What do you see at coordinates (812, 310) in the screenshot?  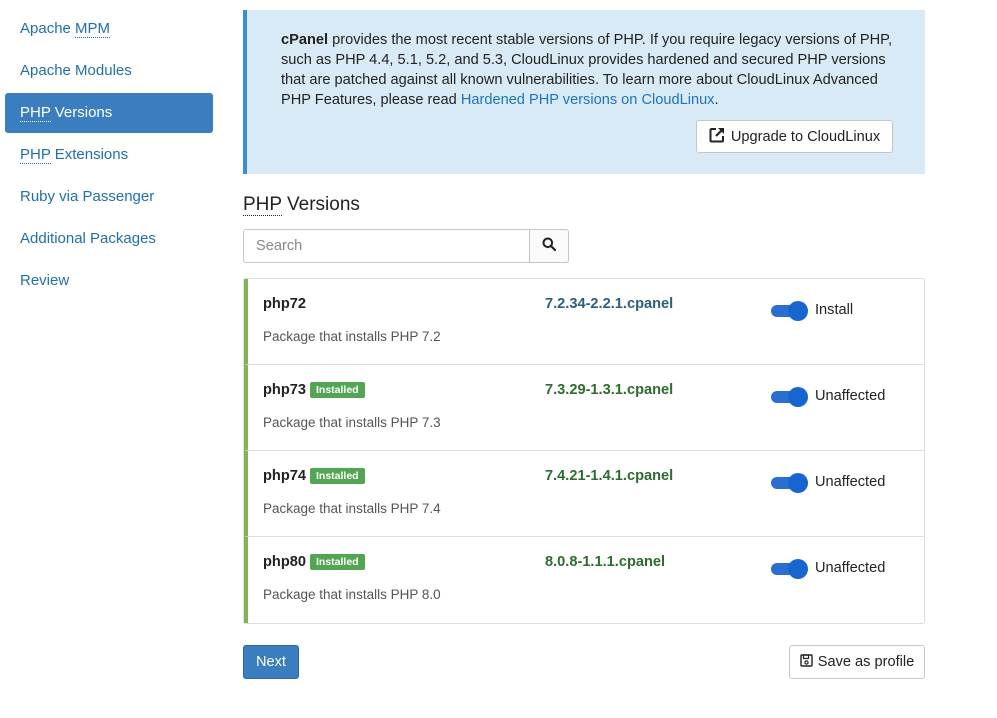 I see `package-toggle: Install` at bounding box center [812, 310].